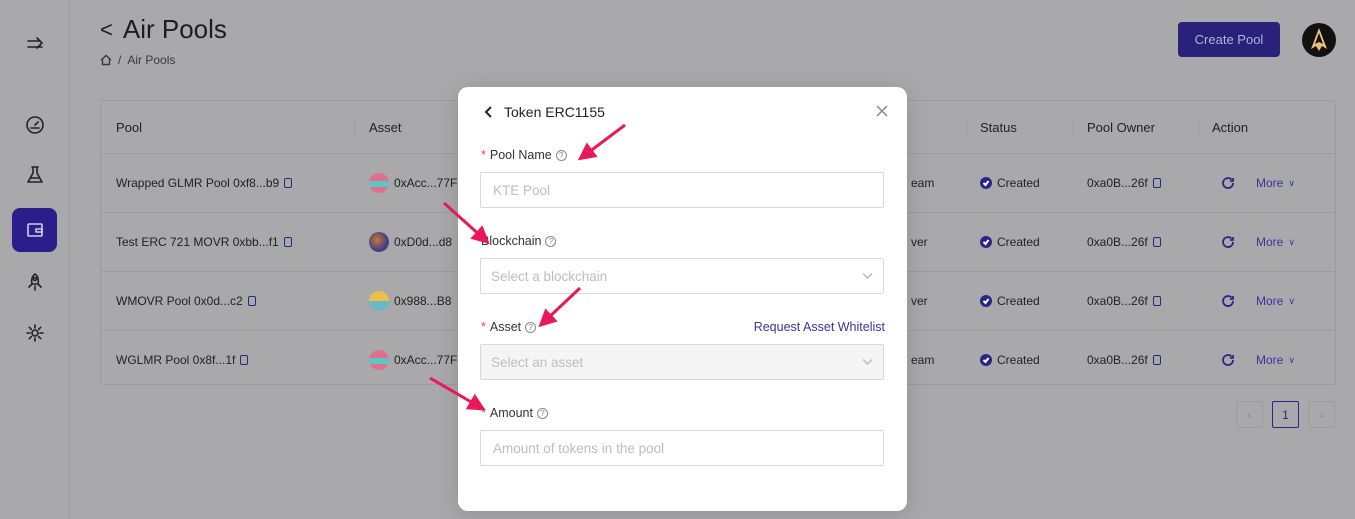 Image resolution: width=1355 pixels, height=519 pixels. Describe the element at coordinates (1121, 127) in the screenshot. I see `column-pool-owner: Pool Owner` at that location.